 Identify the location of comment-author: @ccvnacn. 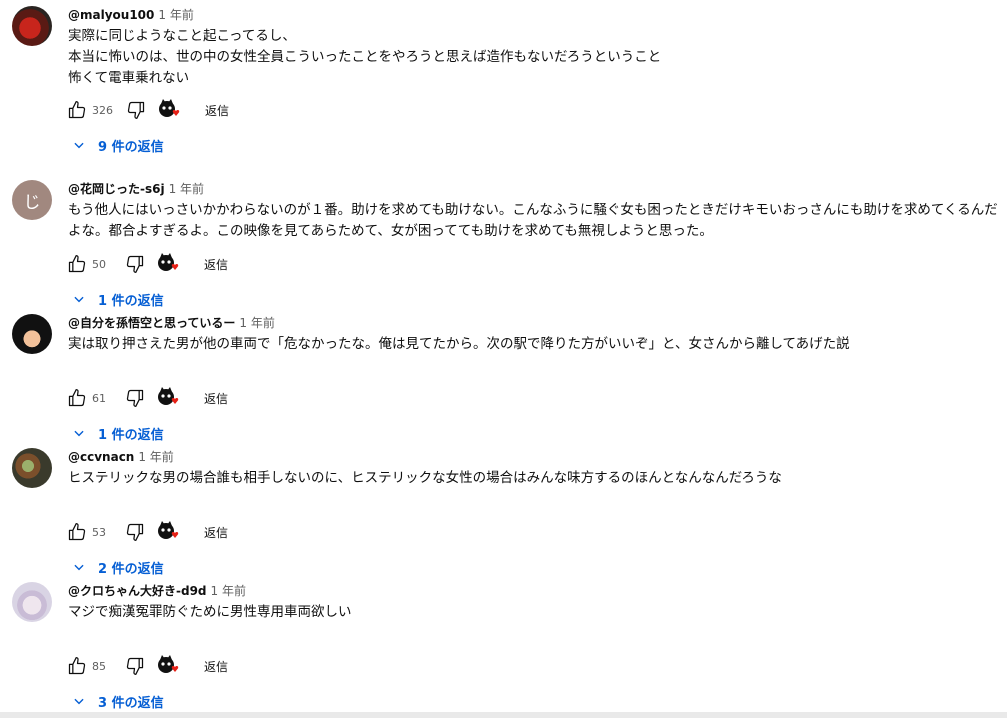
(101, 457).